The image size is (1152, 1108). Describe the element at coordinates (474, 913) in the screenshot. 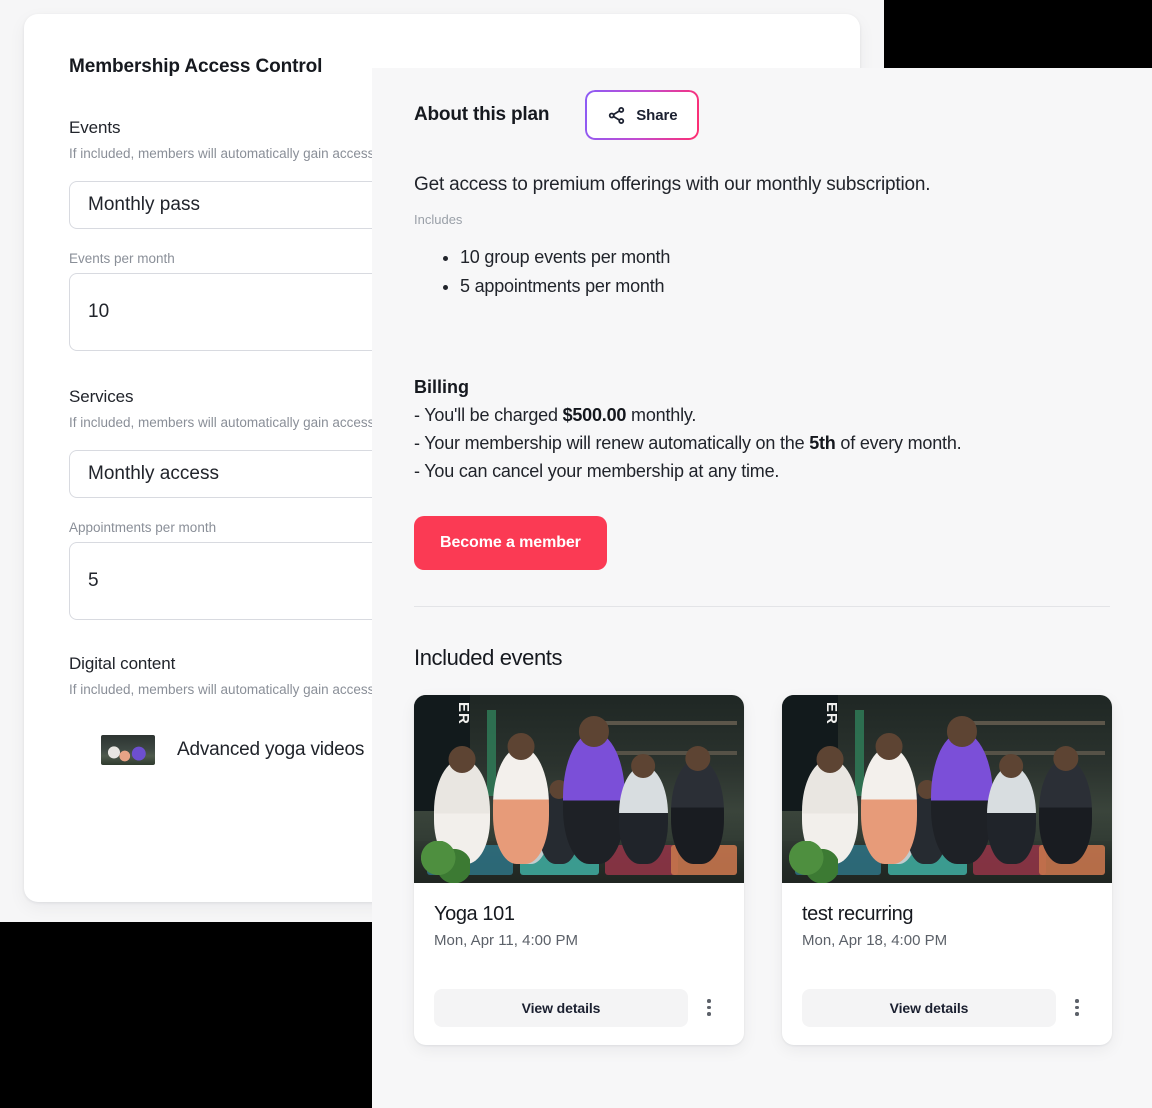

I see `event-name: Yoga 101` at that location.